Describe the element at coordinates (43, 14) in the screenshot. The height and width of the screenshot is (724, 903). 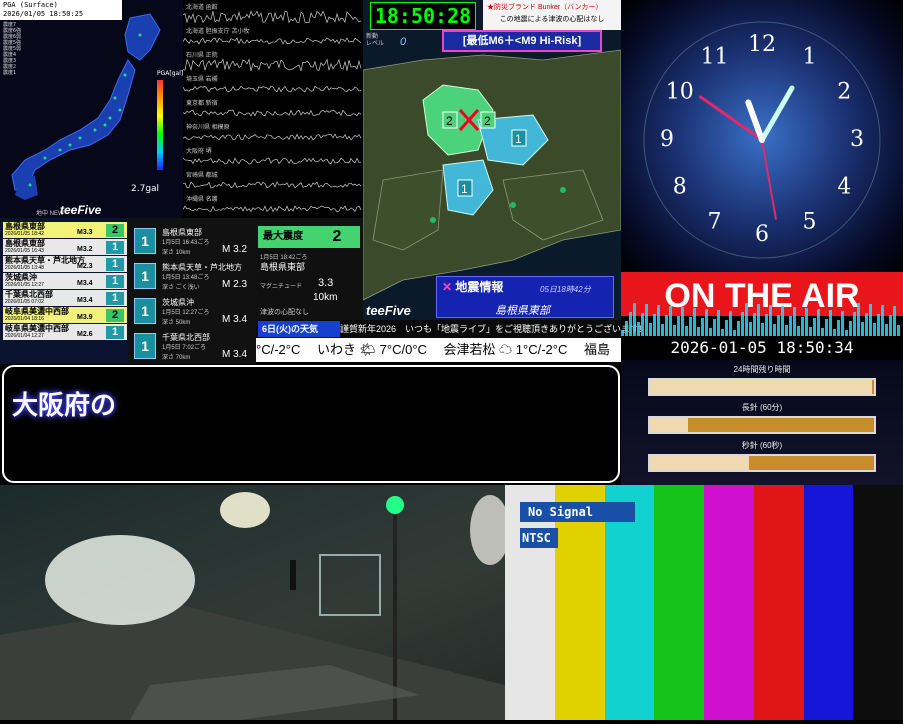
I see `pga-timestamp: 2026/01/05 18:50:25` at that location.